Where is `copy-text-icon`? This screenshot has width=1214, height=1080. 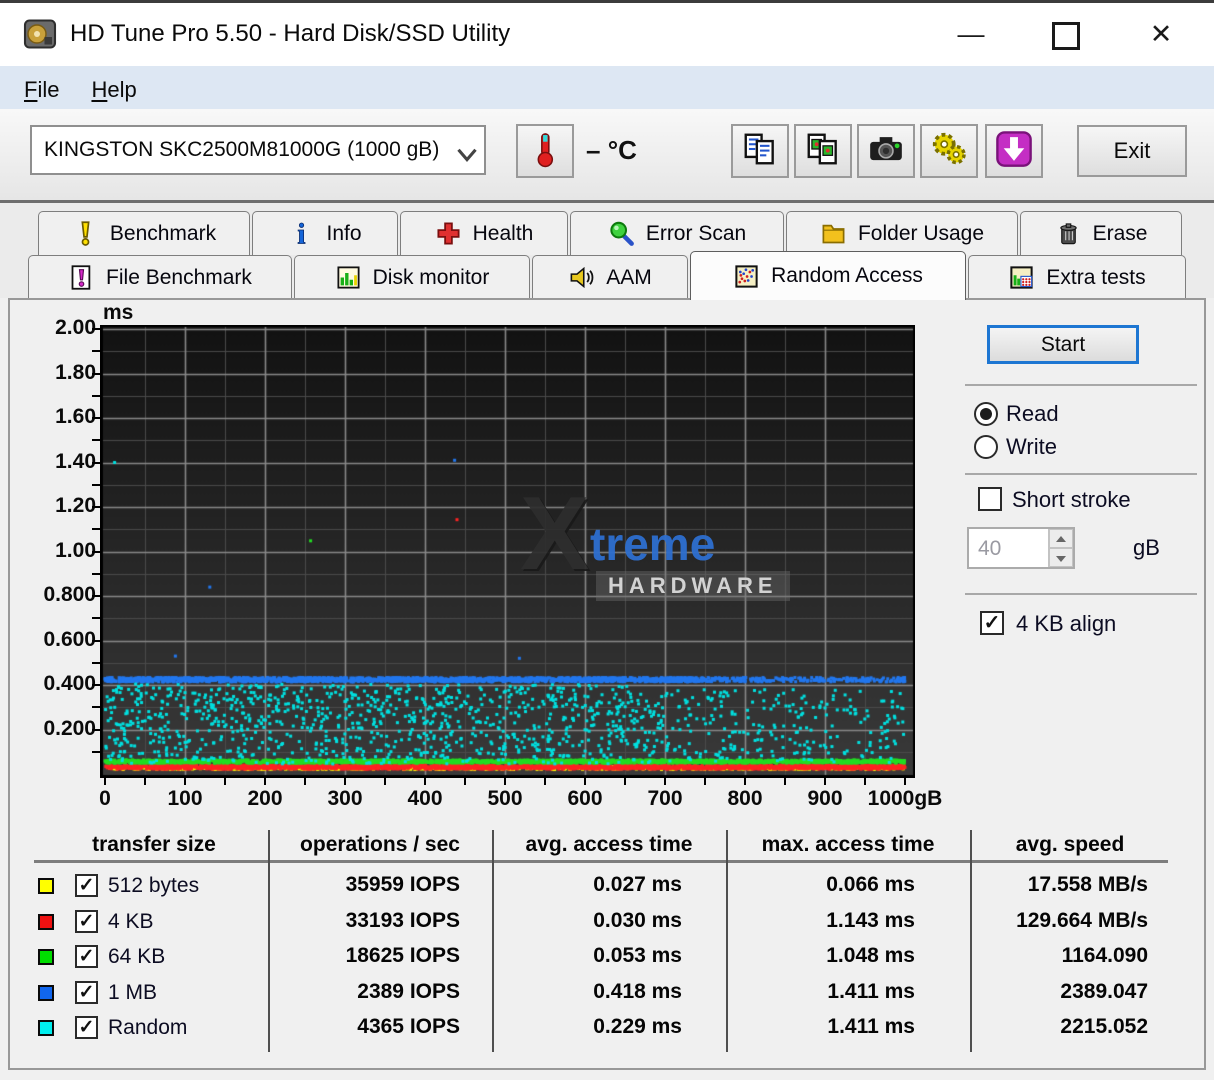
copy-text-icon is located at coordinates (760, 151).